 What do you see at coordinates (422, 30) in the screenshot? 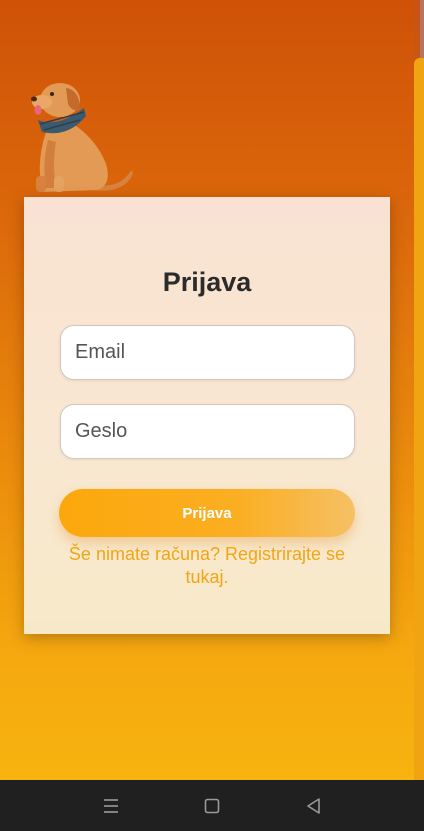
I see `scrollbar-edge` at bounding box center [422, 30].